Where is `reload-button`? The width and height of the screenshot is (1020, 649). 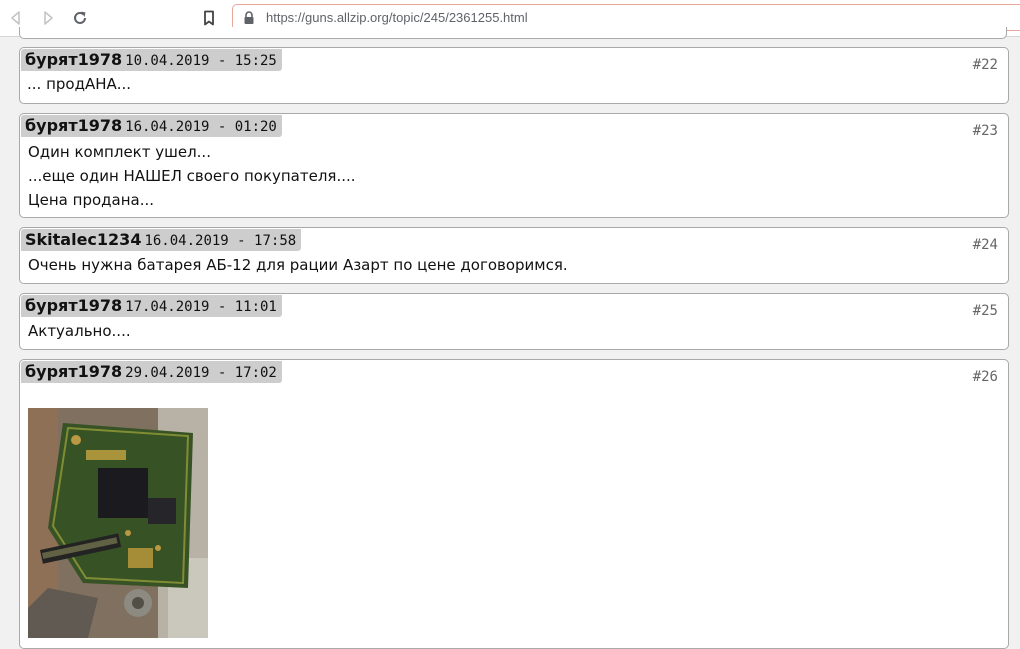 reload-button is located at coordinates (80, 18).